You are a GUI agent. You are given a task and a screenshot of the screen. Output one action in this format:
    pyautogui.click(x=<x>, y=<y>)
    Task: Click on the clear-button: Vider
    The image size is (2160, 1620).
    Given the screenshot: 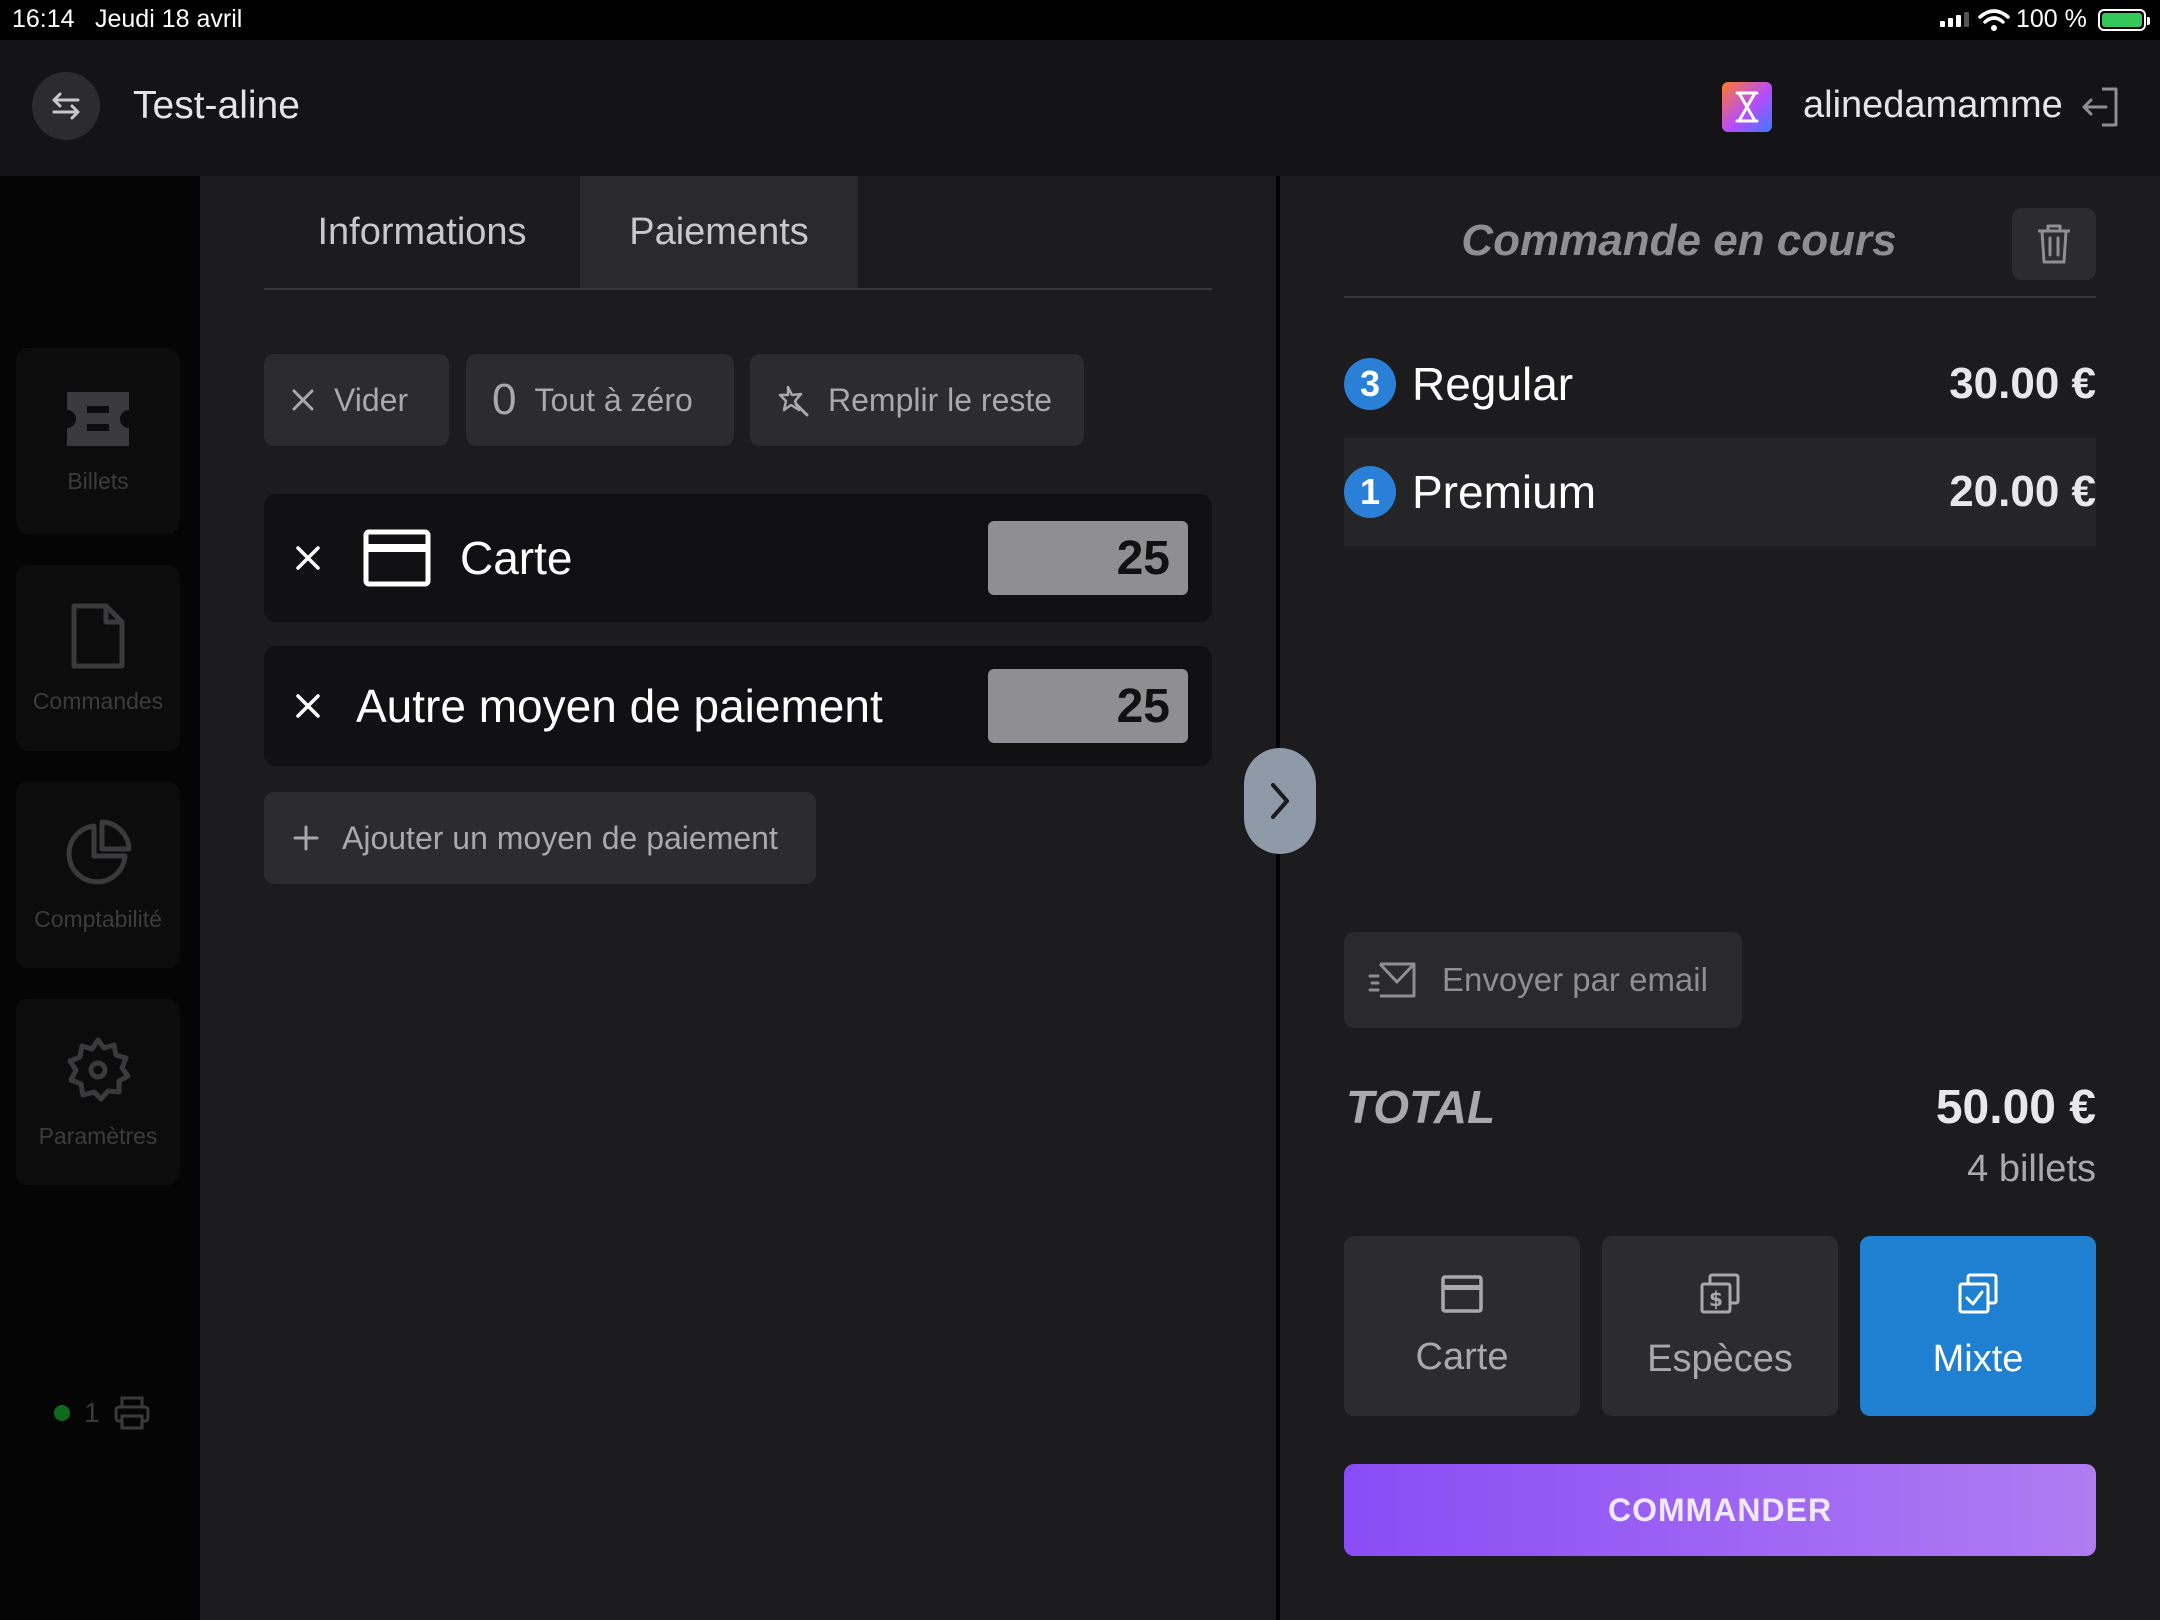 What is the action you would take?
    pyautogui.click(x=356, y=400)
    